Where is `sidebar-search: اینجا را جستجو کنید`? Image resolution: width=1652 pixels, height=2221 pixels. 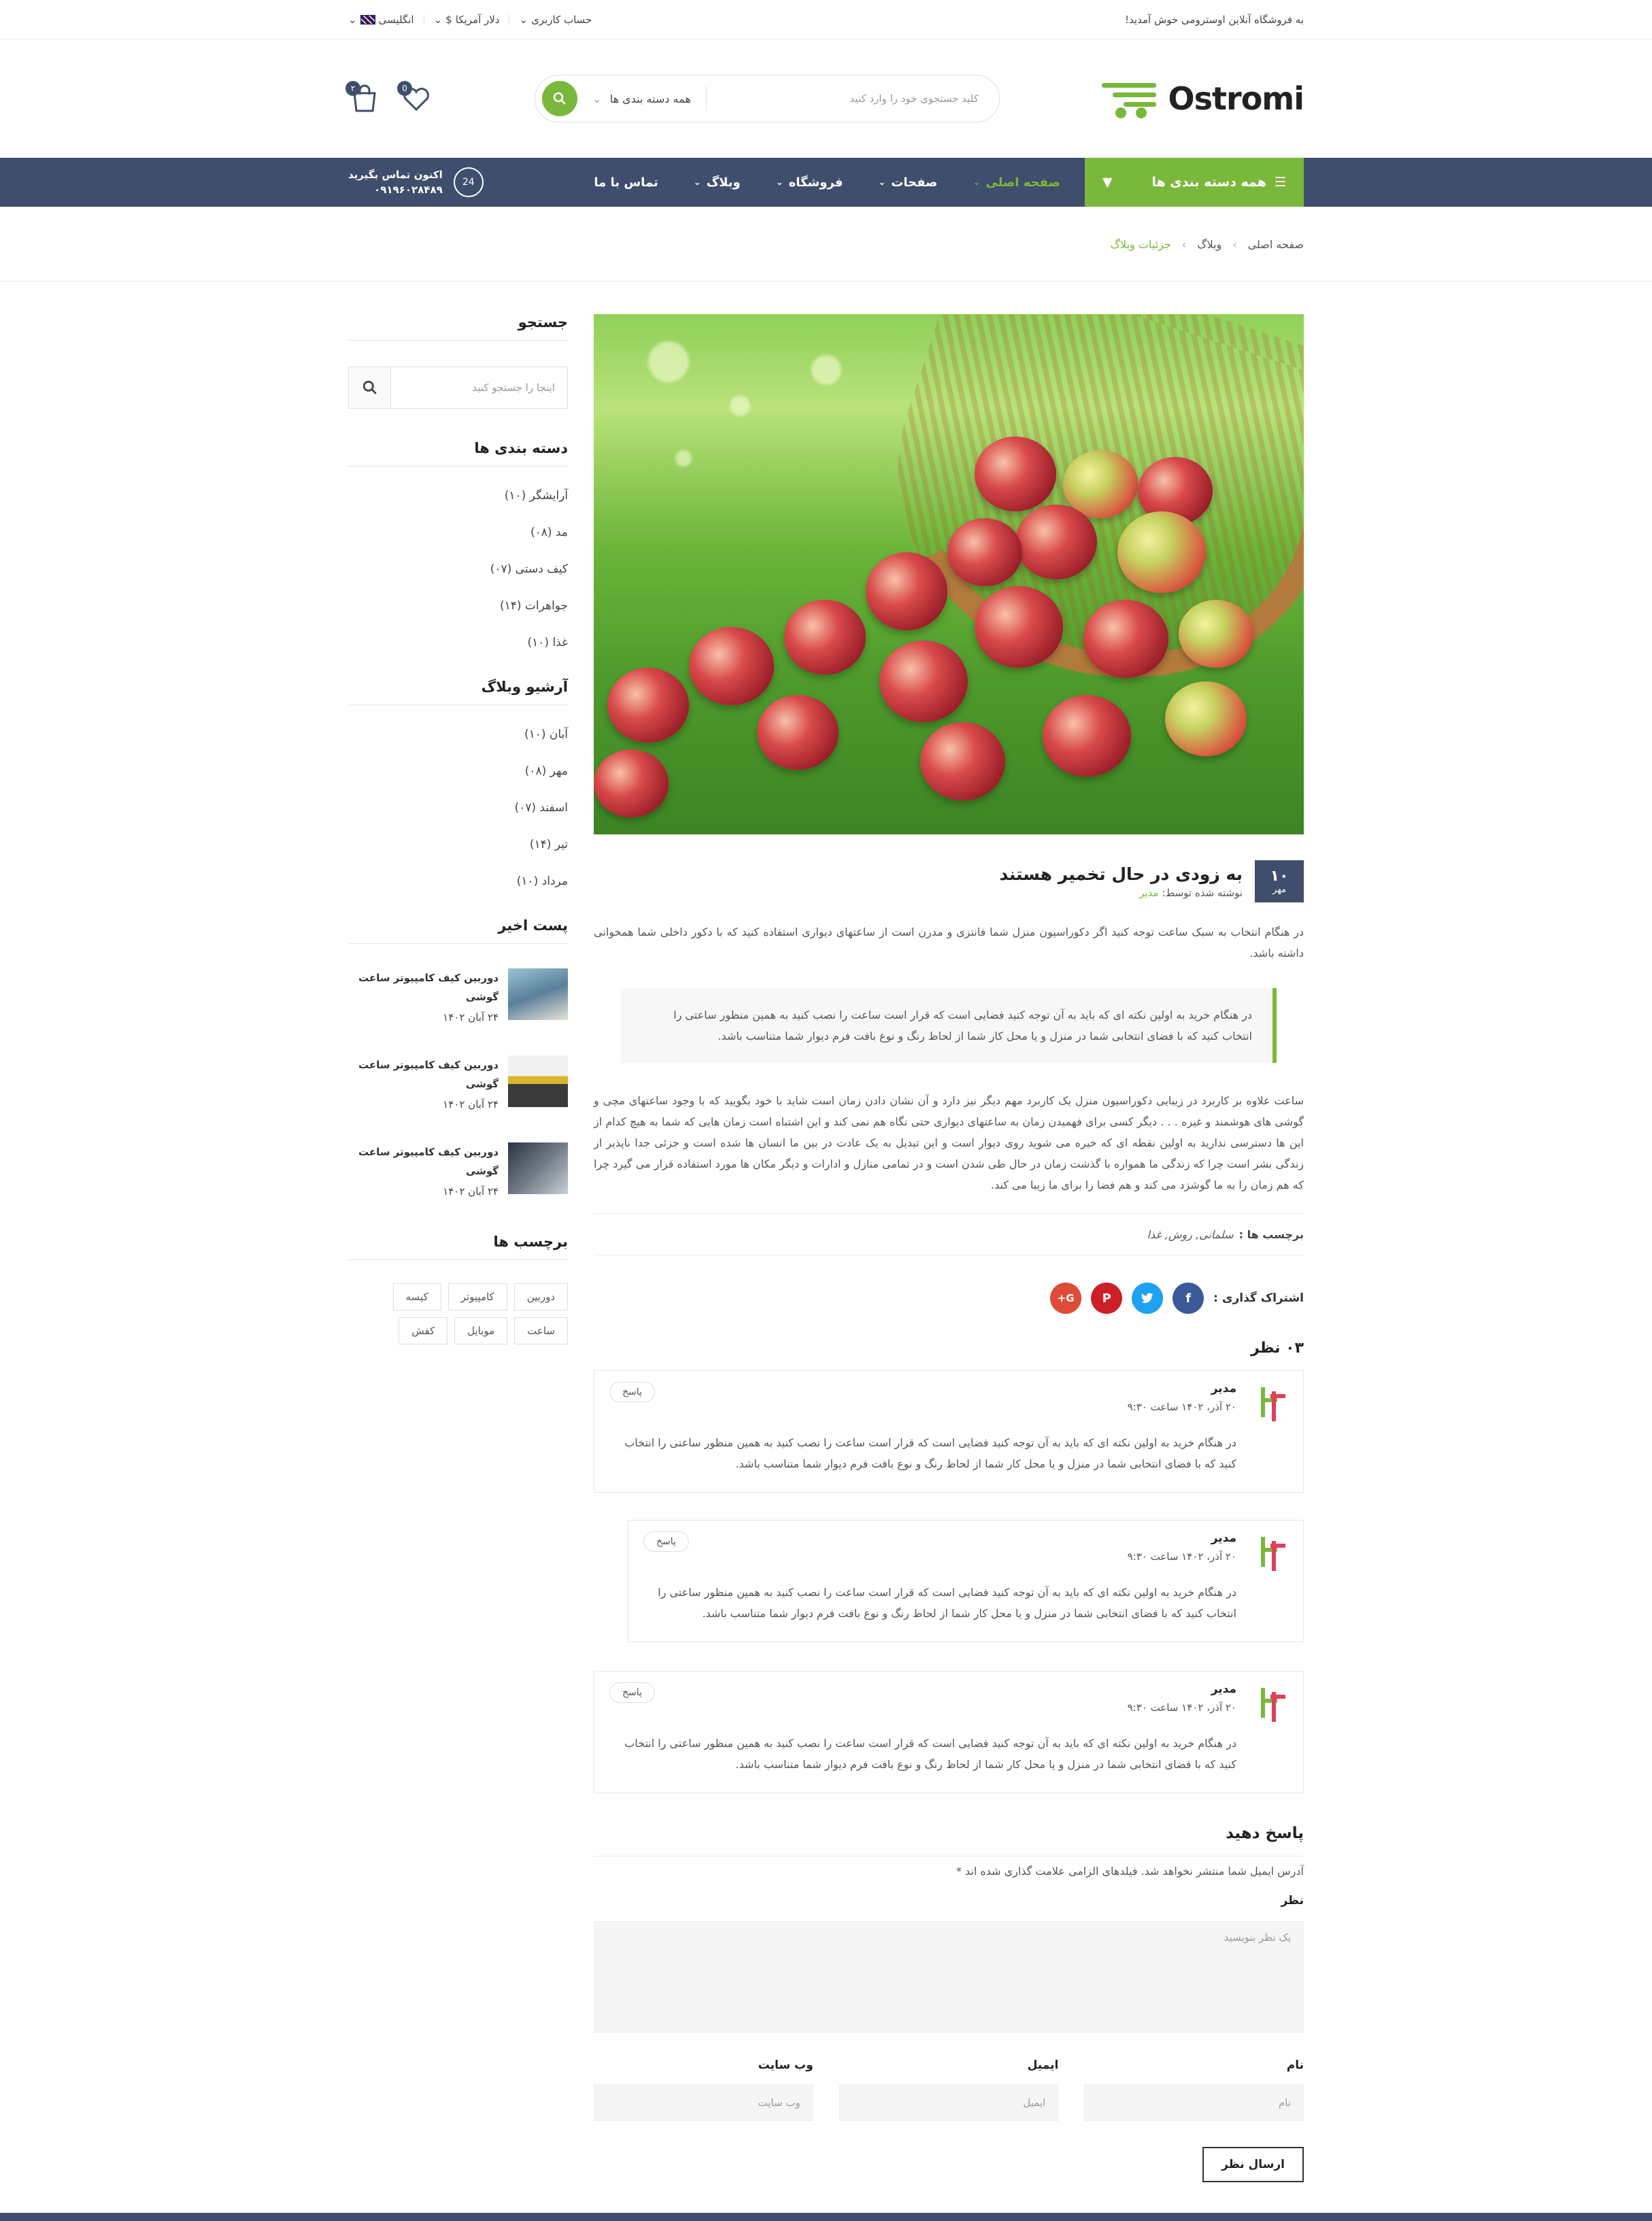
sidebar-search: اینجا را جستجو کنید is located at coordinates (458, 388).